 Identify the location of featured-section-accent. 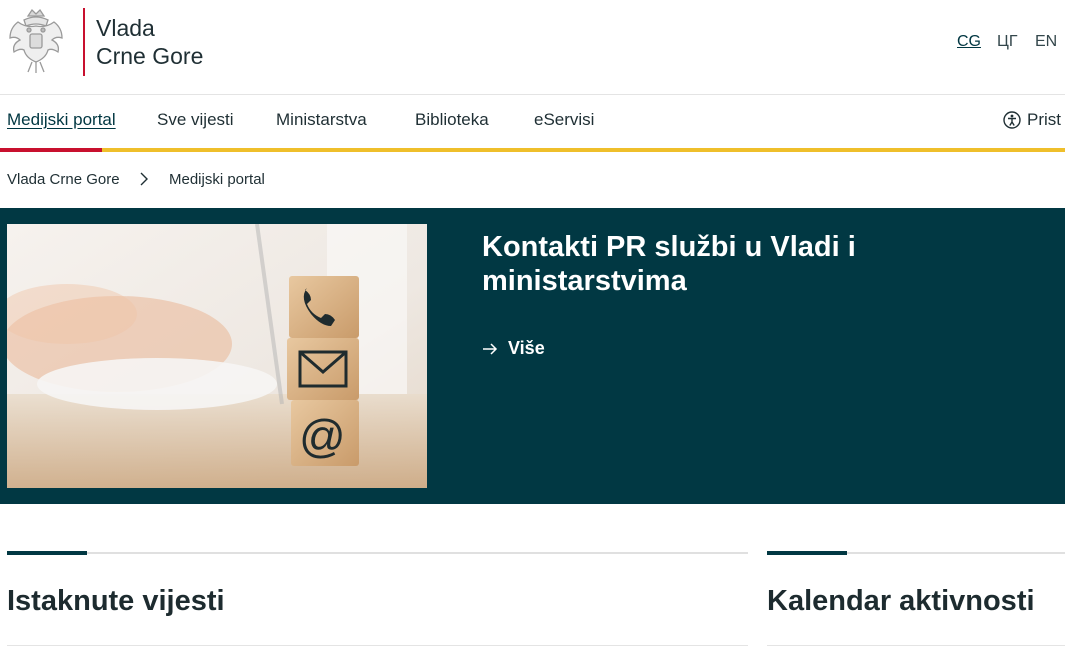
(47, 553).